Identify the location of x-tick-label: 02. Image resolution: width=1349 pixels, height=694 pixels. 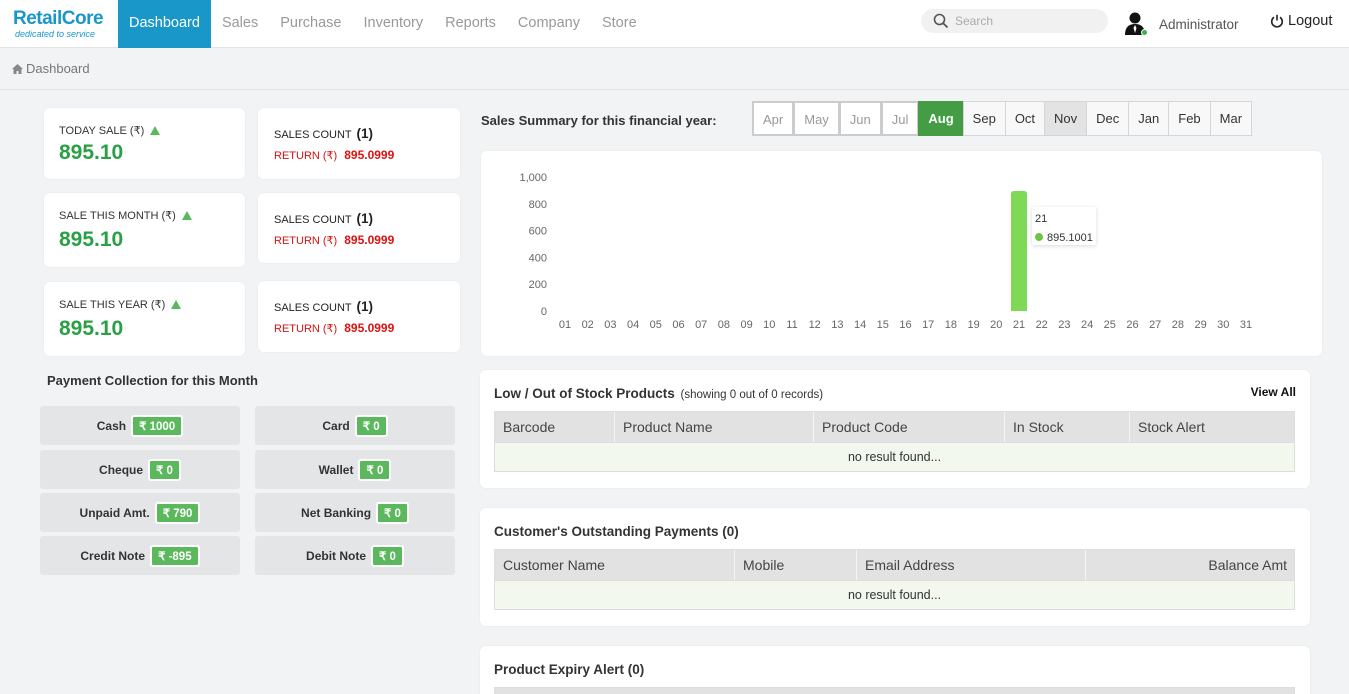
(588, 325).